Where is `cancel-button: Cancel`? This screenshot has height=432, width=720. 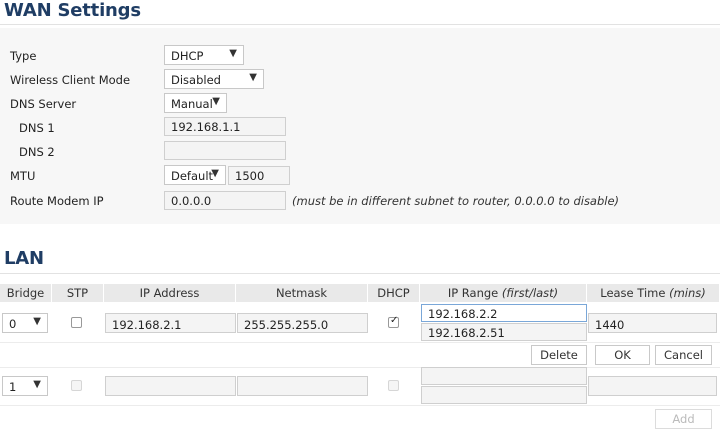
cancel-button: Cancel is located at coordinates (683, 355).